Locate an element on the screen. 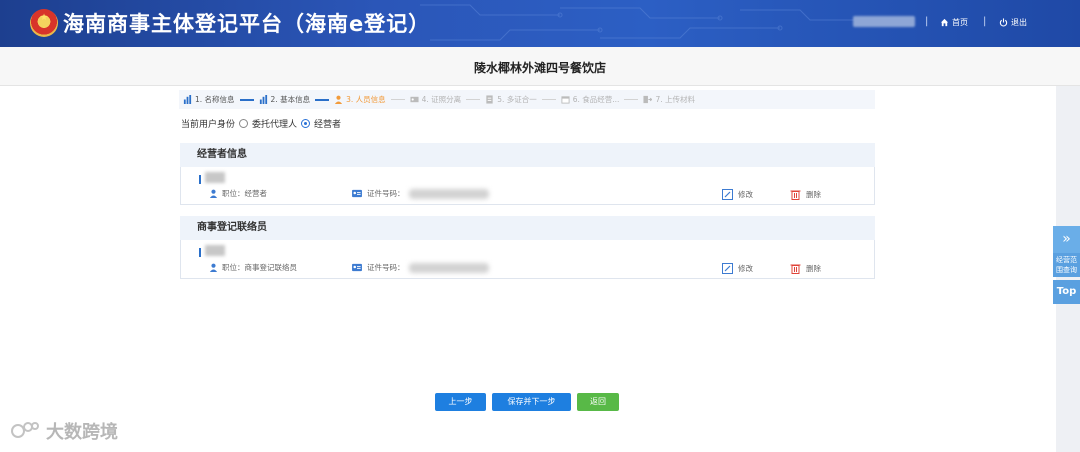  operator-section-title: 经营者信息 is located at coordinates (527, 155).